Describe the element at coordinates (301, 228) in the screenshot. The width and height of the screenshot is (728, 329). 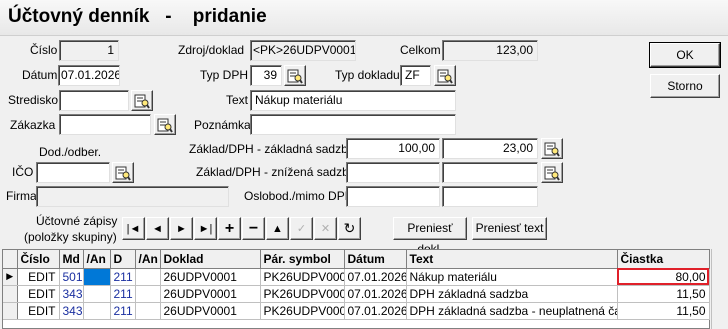
I see `nav-confirm-button: ✓` at that location.